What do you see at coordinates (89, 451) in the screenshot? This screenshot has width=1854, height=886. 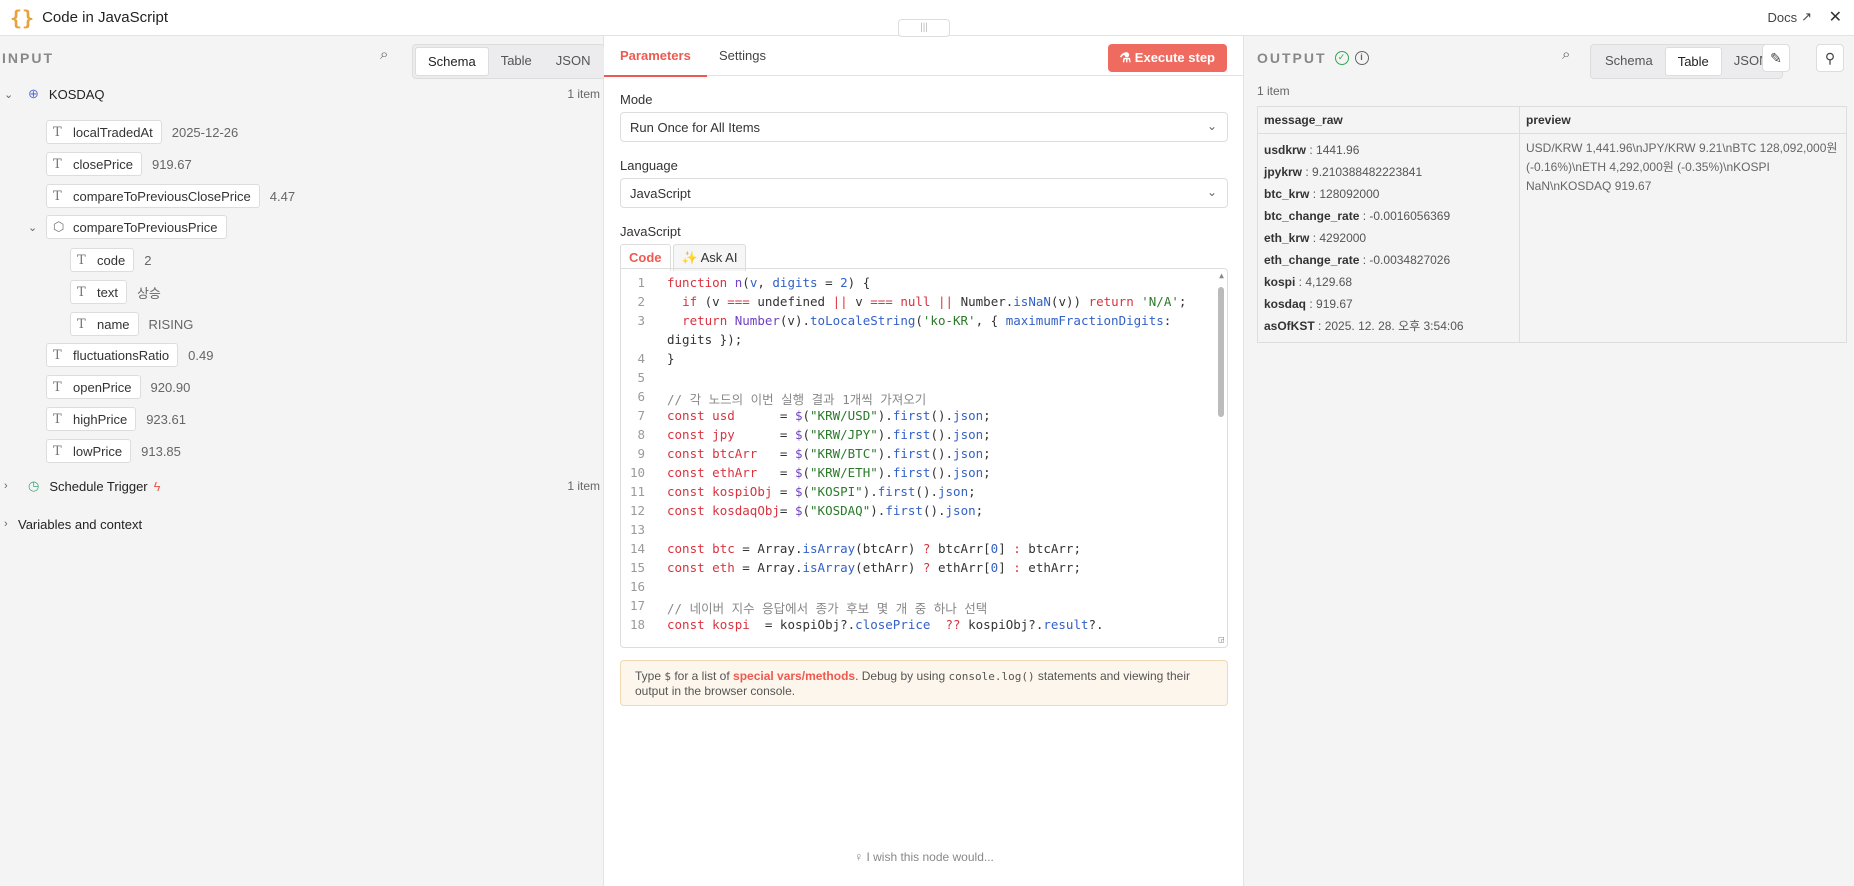 I see `field-pill: TlowPrice` at bounding box center [89, 451].